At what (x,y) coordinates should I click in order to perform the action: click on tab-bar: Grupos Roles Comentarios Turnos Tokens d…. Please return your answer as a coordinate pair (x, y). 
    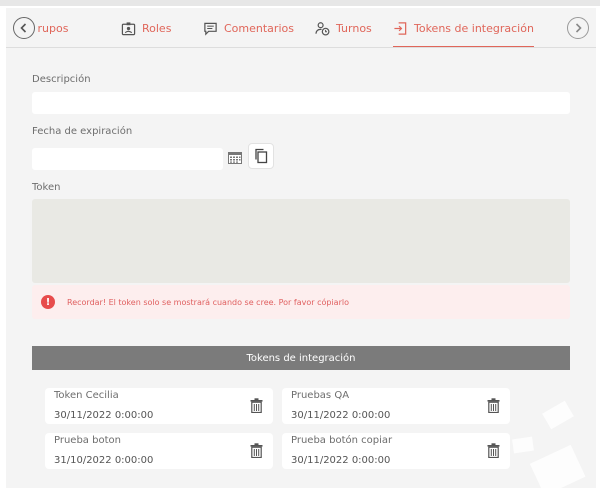
    Looking at the image, I should click on (301, 28).